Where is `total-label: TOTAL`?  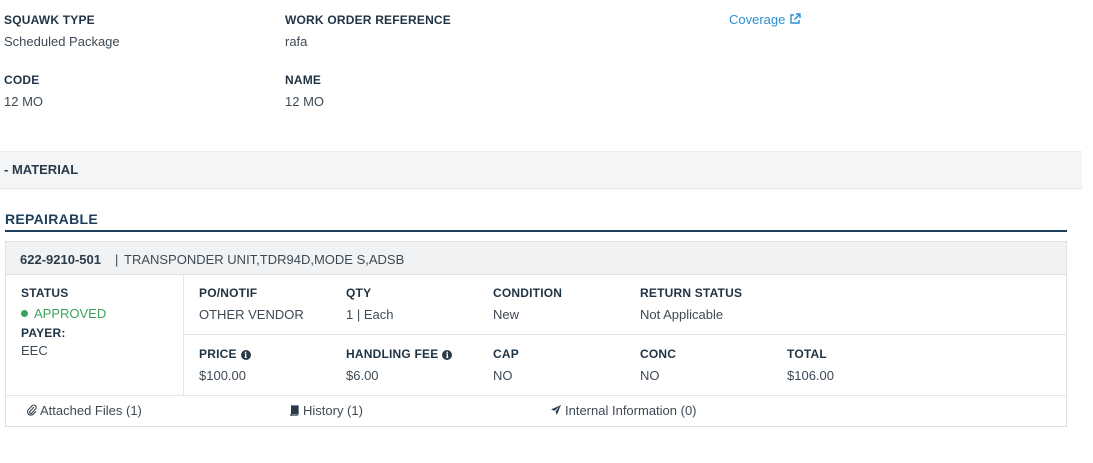
total-label: TOTAL is located at coordinates (807, 354).